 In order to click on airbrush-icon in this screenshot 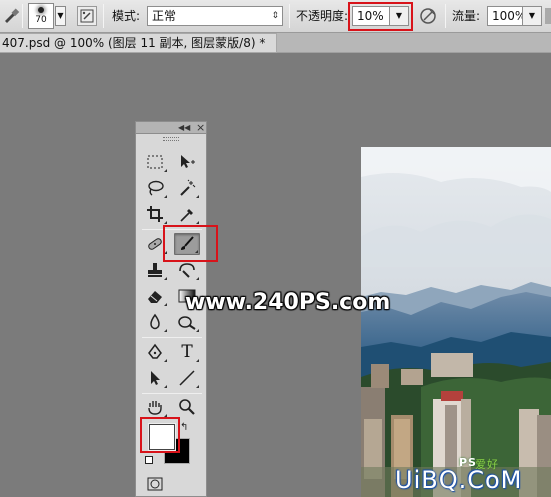, I will do `click(548, 16)`.